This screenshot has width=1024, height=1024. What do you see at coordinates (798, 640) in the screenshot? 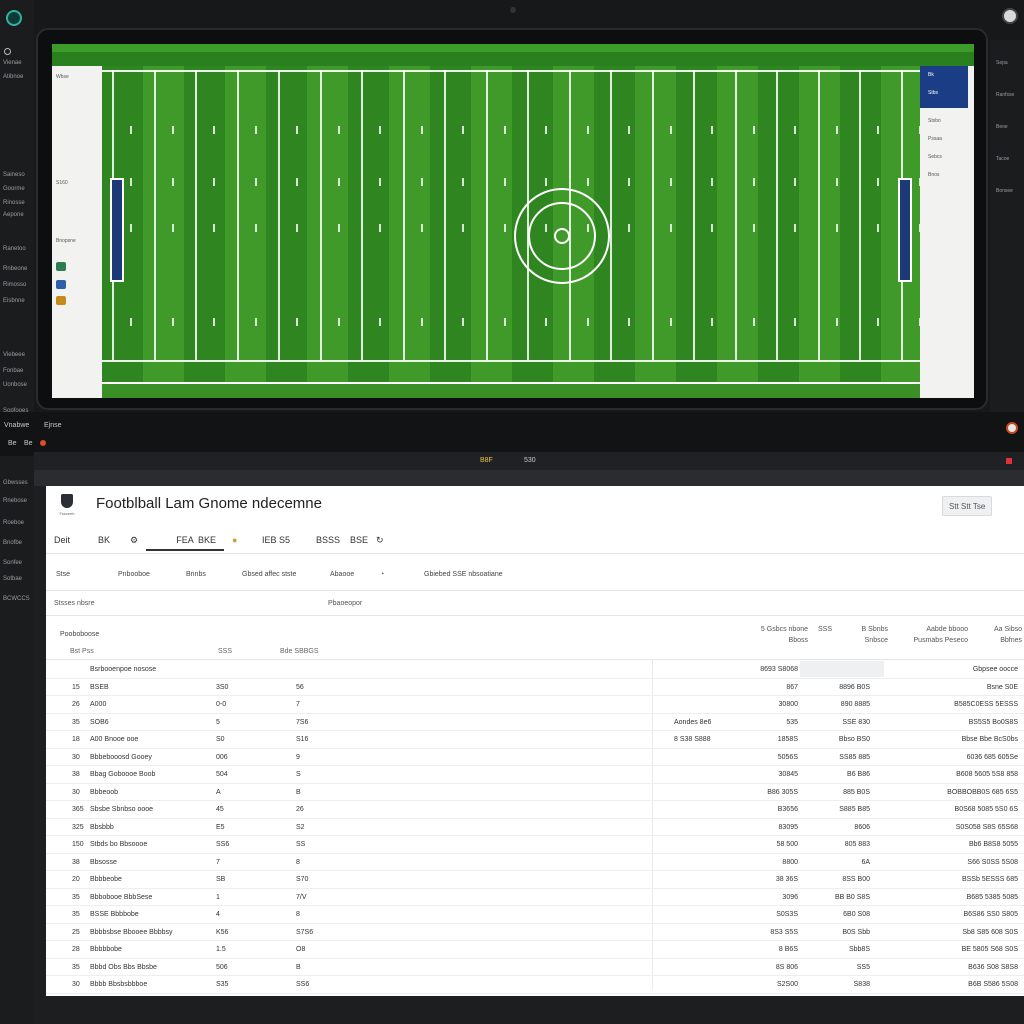
I see `col-header-line: Bboss` at bounding box center [798, 640].